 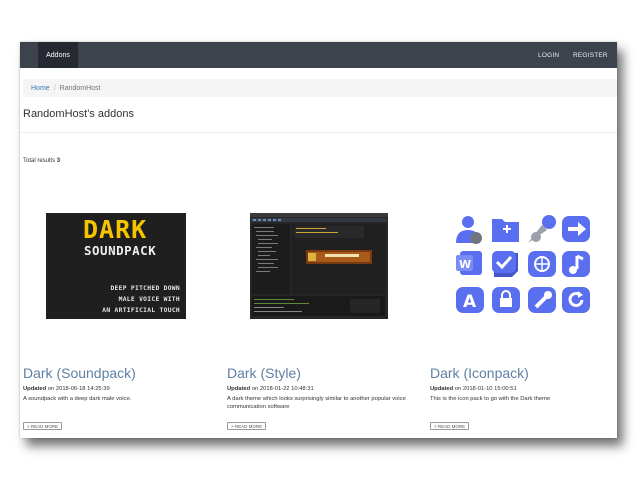 What do you see at coordinates (318, 55) in the screenshot?
I see `top-navbar: Addons LOGIN REGISTER` at bounding box center [318, 55].